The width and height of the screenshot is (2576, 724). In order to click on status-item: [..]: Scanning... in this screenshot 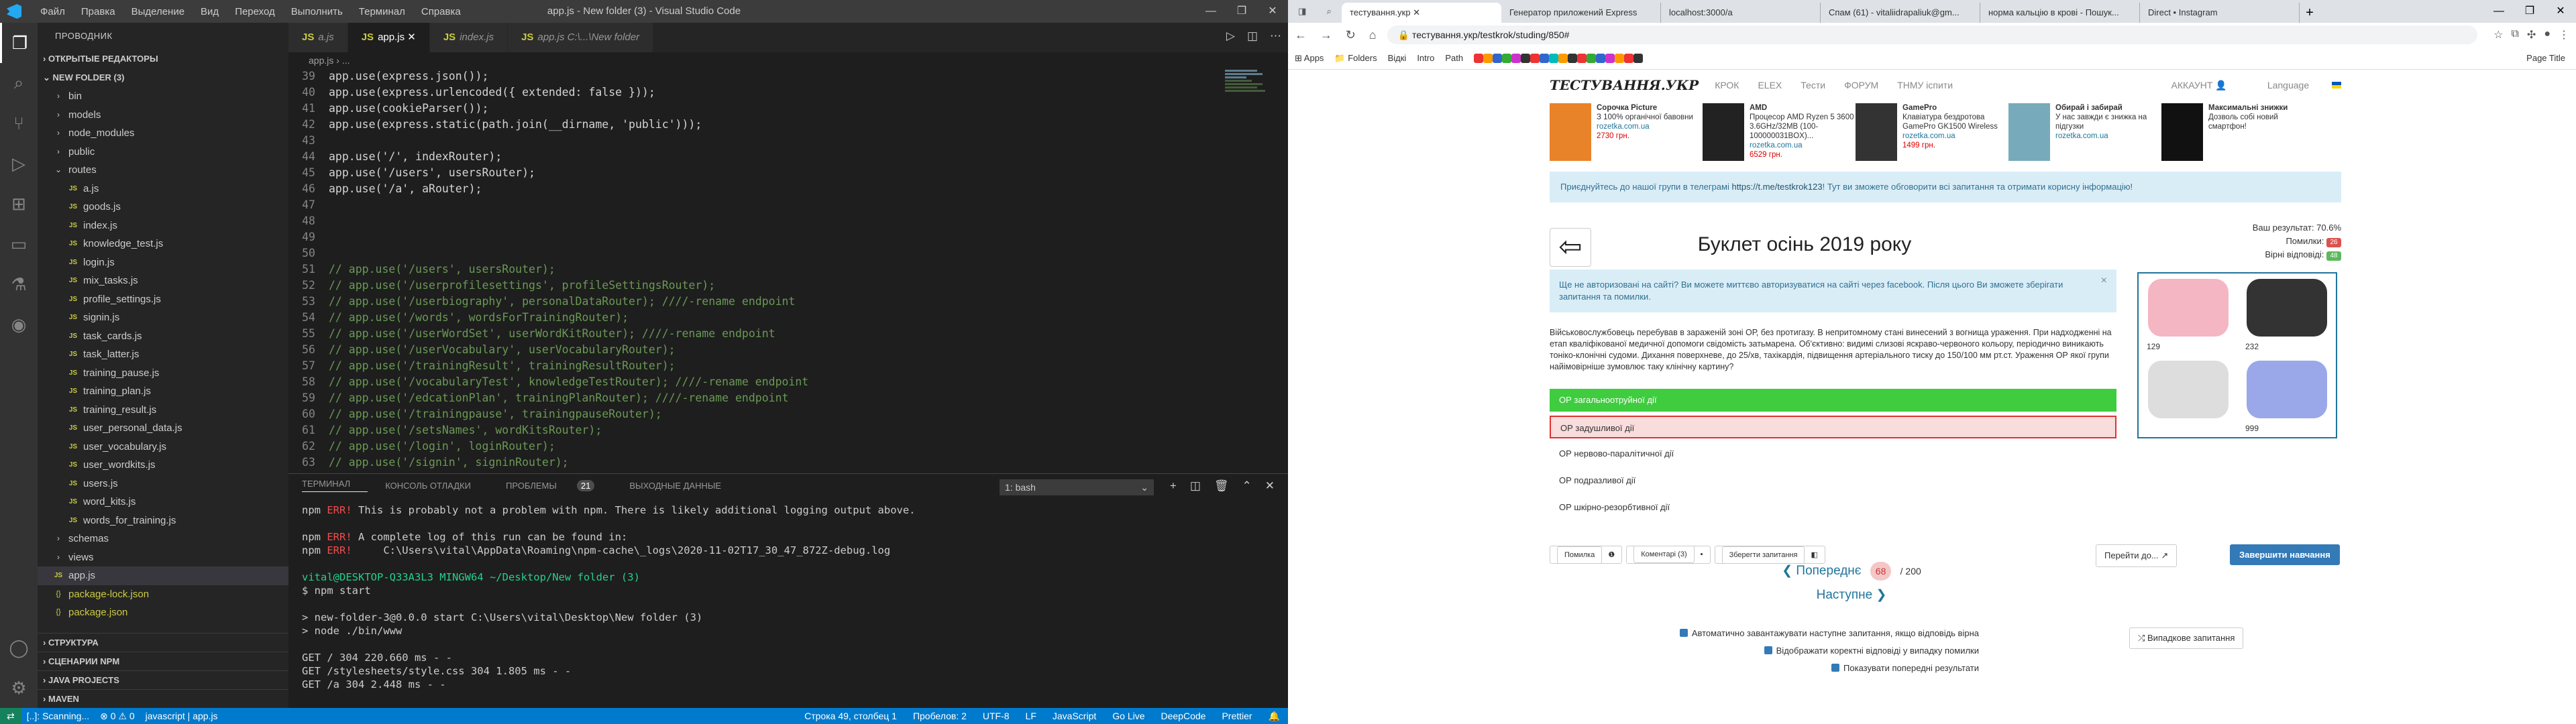, I will do `click(58, 716)`.